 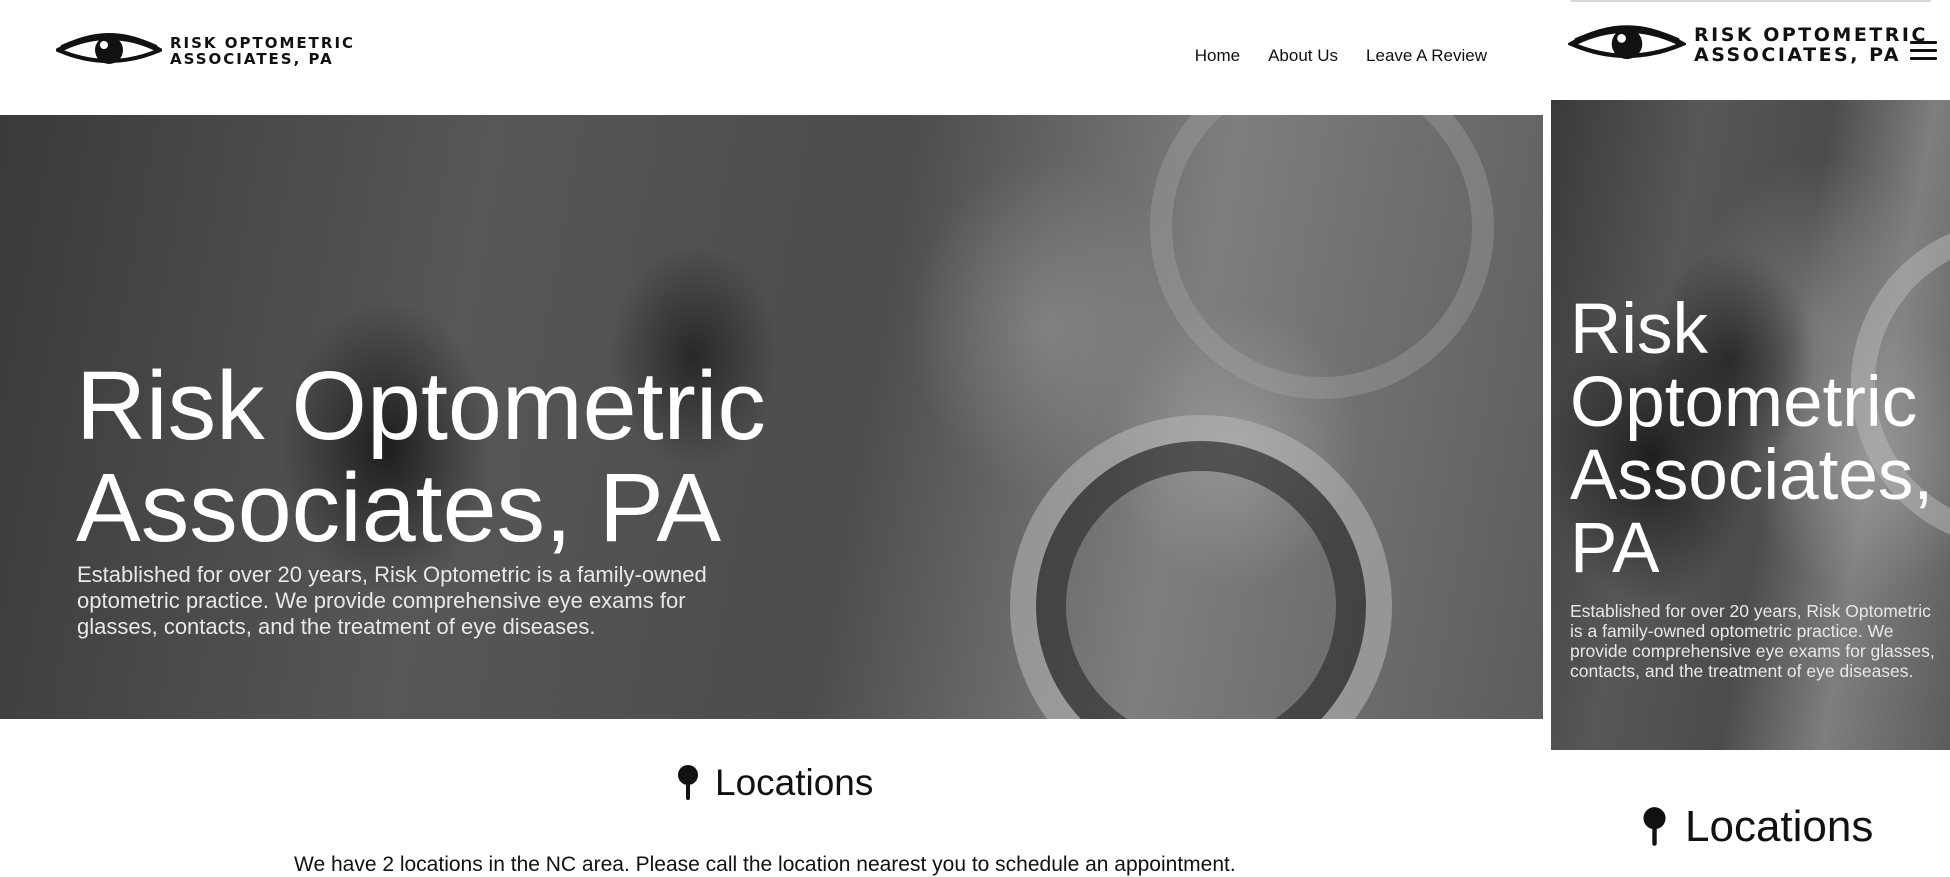 I want to click on divider, so click(x=1751, y=1).